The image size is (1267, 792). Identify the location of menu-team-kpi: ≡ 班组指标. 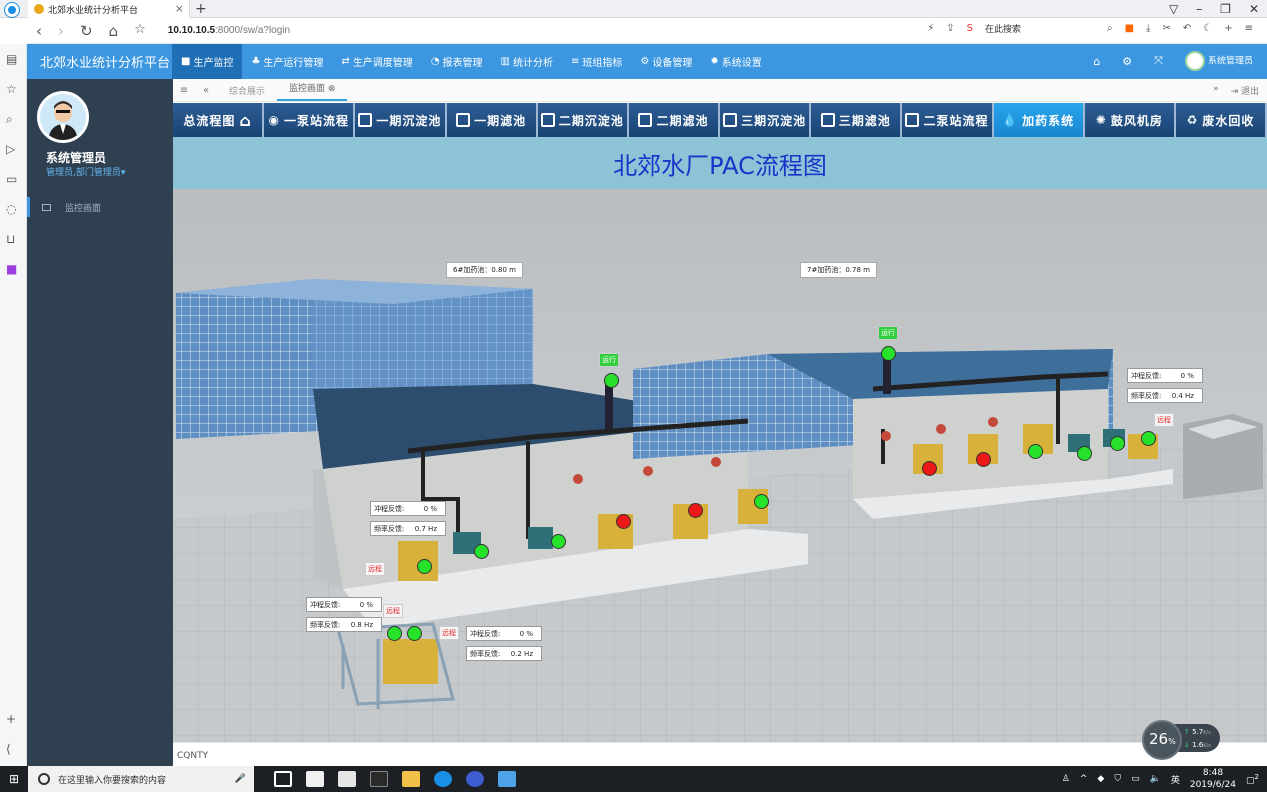
(596, 61).